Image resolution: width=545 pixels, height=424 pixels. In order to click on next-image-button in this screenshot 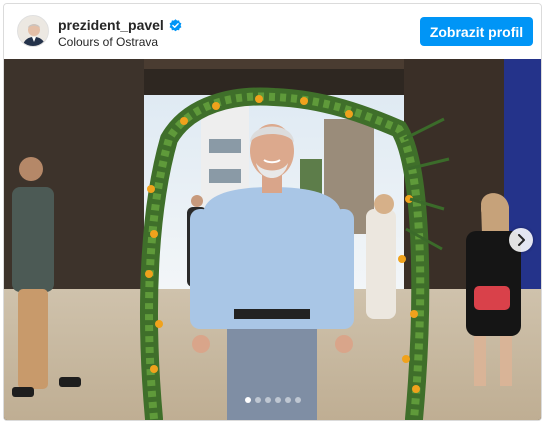, I will do `click(521, 240)`.